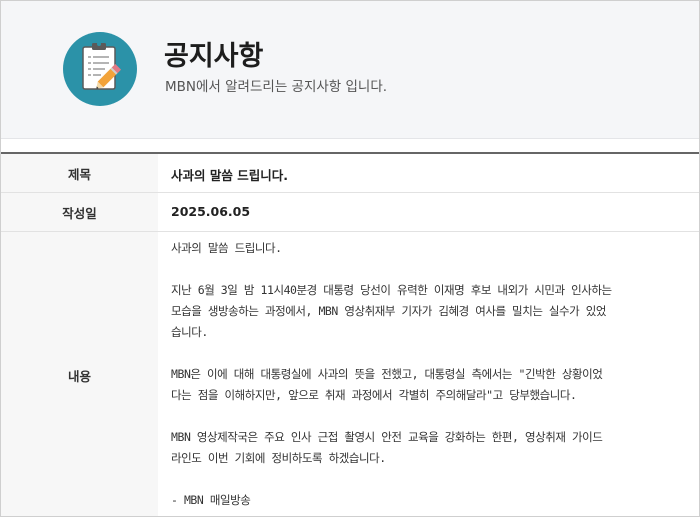 The image size is (700, 517). I want to click on page-subtitle: MBN에서 알려드리는 공지사항 입니다., so click(276, 87).